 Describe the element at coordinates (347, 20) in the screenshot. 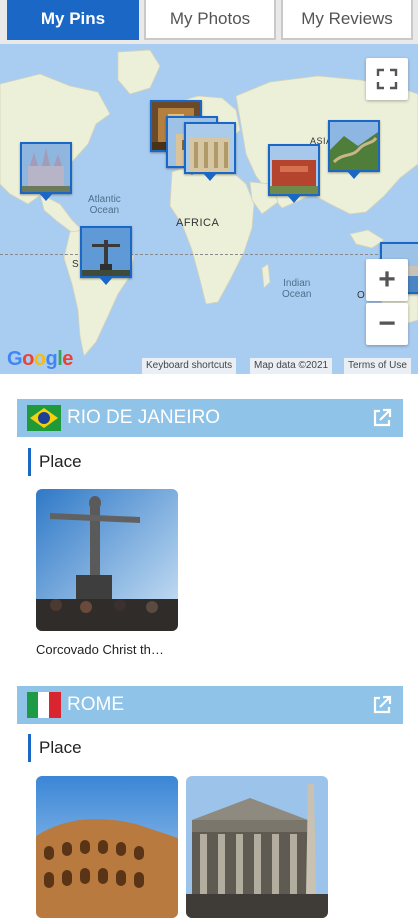

I see `tab-my-reviews: My Reviews` at that location.